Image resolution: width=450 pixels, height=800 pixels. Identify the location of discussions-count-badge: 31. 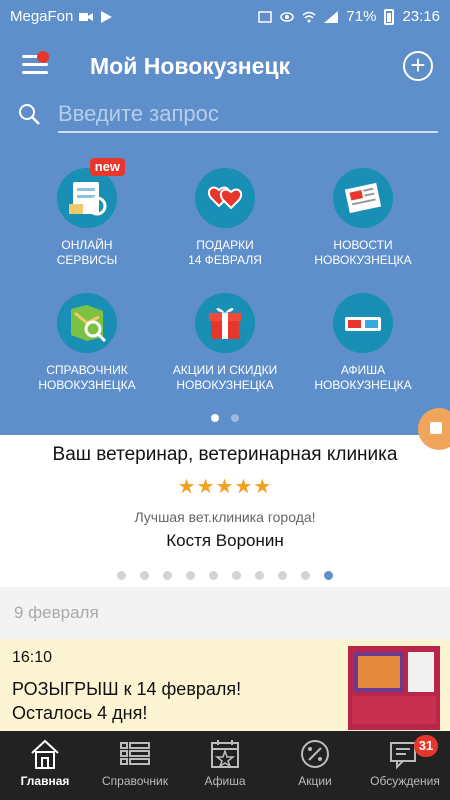
(426, 746).